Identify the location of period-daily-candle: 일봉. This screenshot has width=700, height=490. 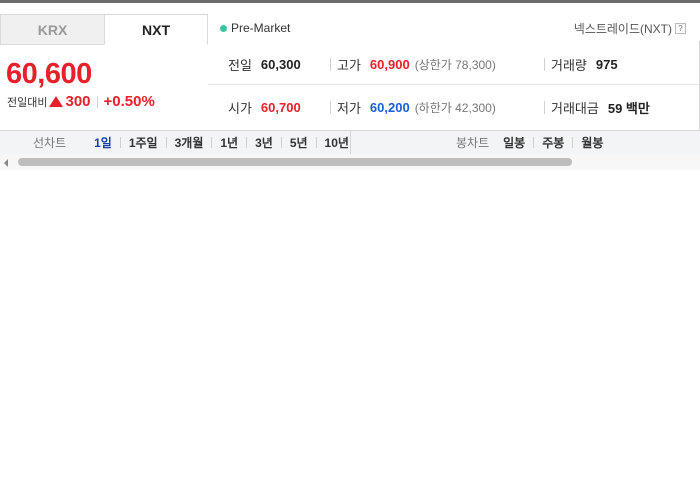
(514, 142).